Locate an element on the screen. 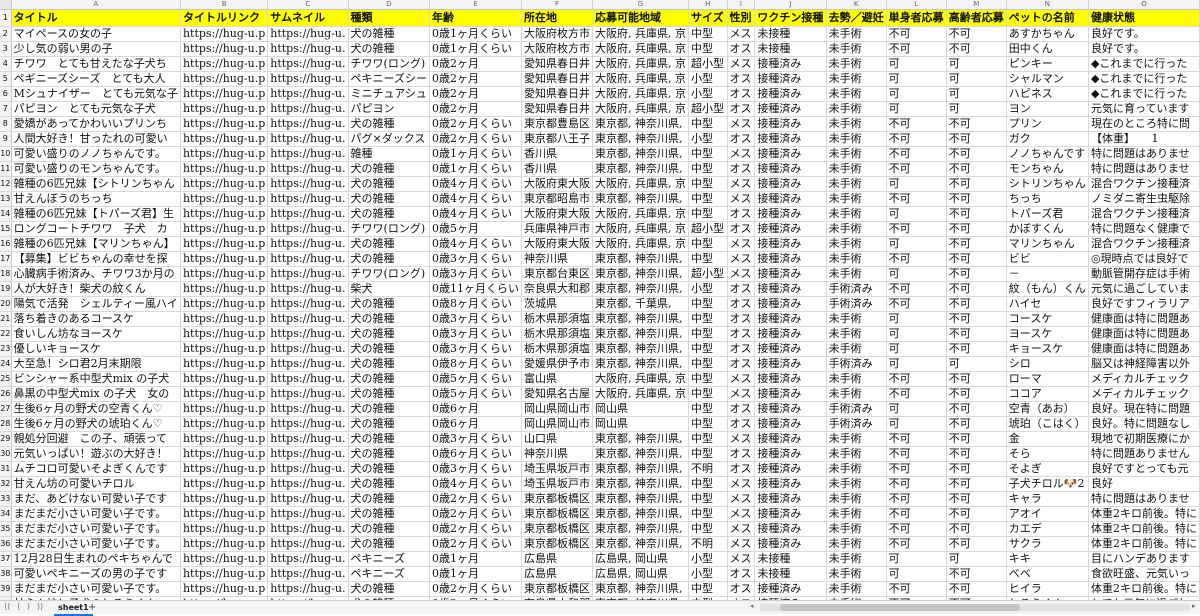  data-cell: 香川県 is located at coordinates (557, 154).